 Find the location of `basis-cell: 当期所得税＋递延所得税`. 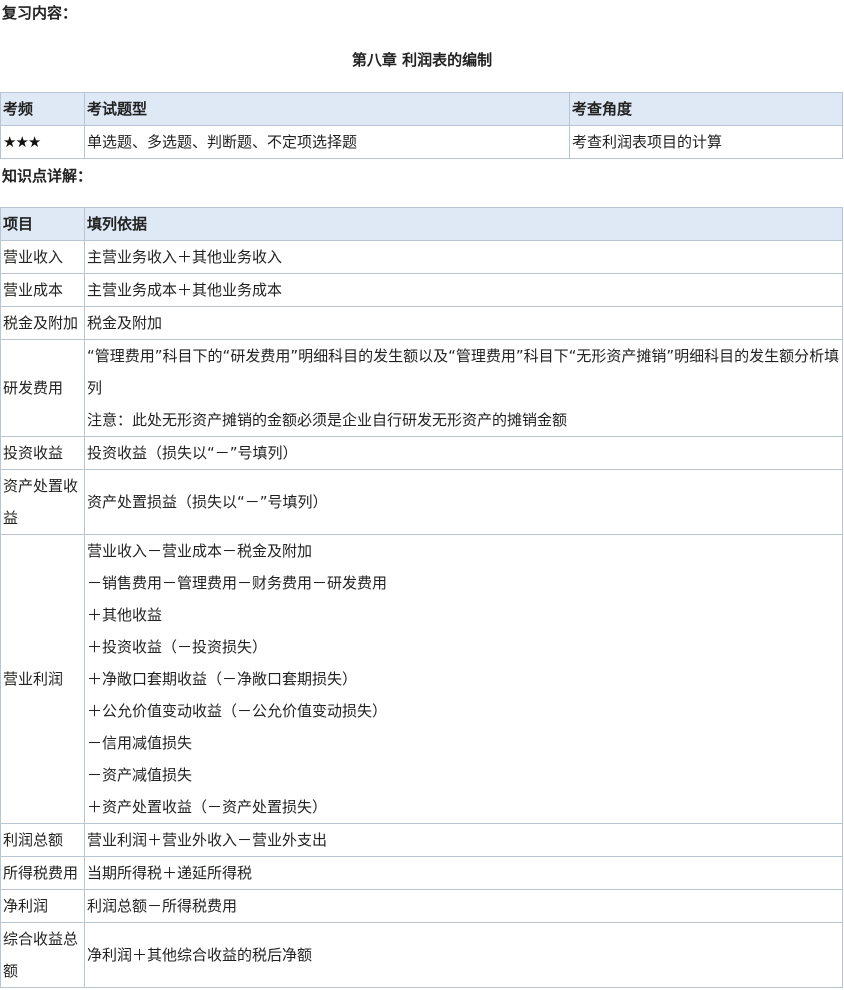

basis-cell: 当期所得税＋递延所得税 is located at coordinates (463, 873).